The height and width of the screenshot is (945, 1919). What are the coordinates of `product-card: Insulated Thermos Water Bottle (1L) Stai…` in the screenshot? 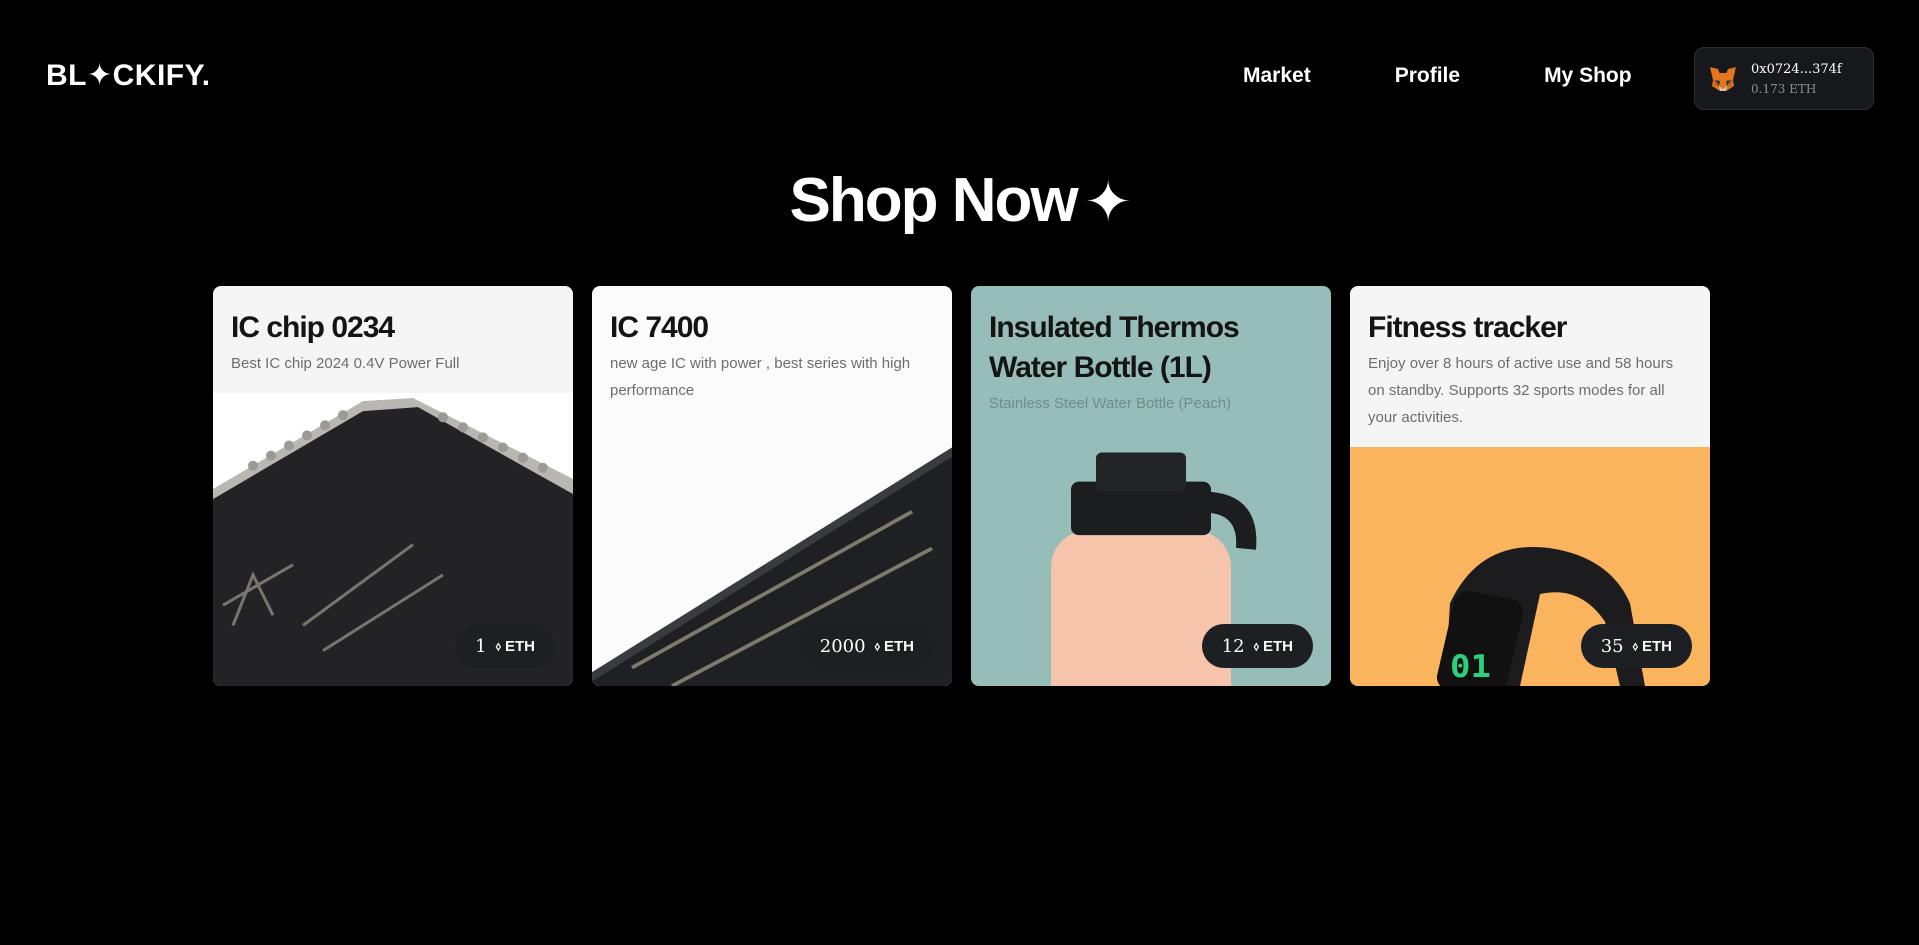 It's located at (1151, 486).